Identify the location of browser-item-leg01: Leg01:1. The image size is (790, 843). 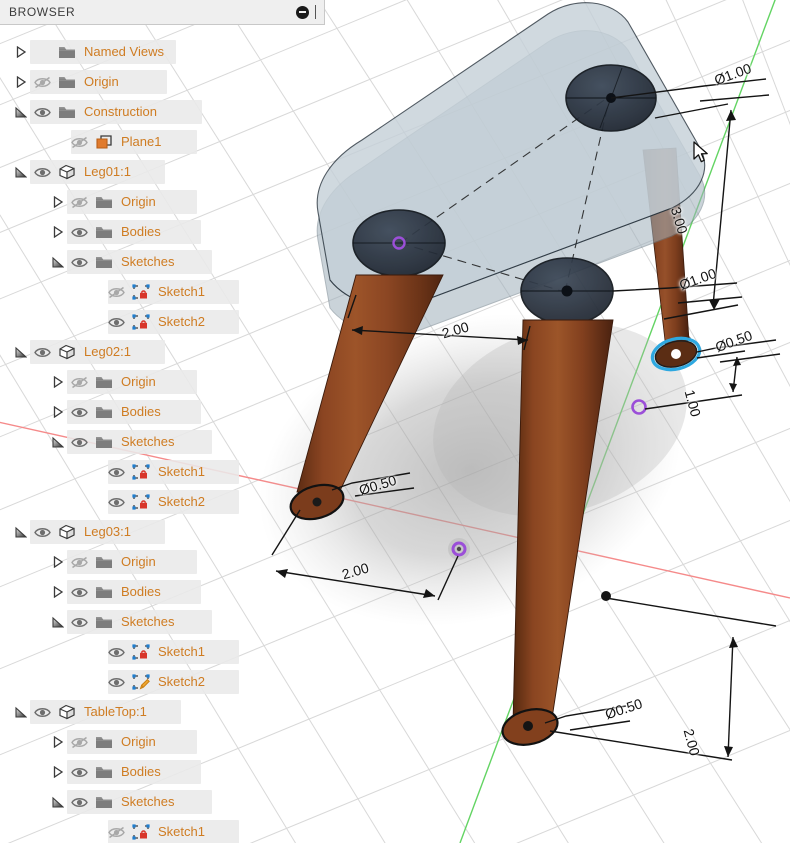
(88, 172).